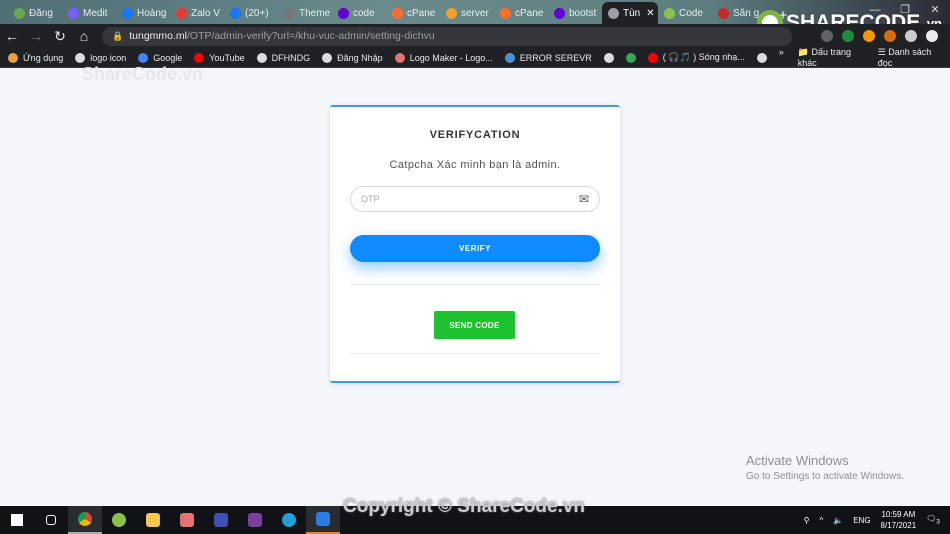 The height and width of the screenshot is (534, 950). I want to click on volume-icon: 🔈, so click(838, 520).